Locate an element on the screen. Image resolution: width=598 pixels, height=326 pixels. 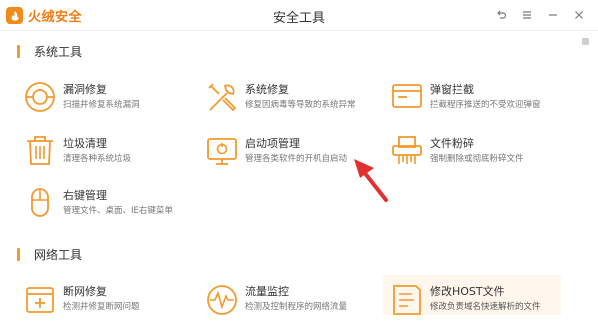
close-button is located at coordinates (579, 15).